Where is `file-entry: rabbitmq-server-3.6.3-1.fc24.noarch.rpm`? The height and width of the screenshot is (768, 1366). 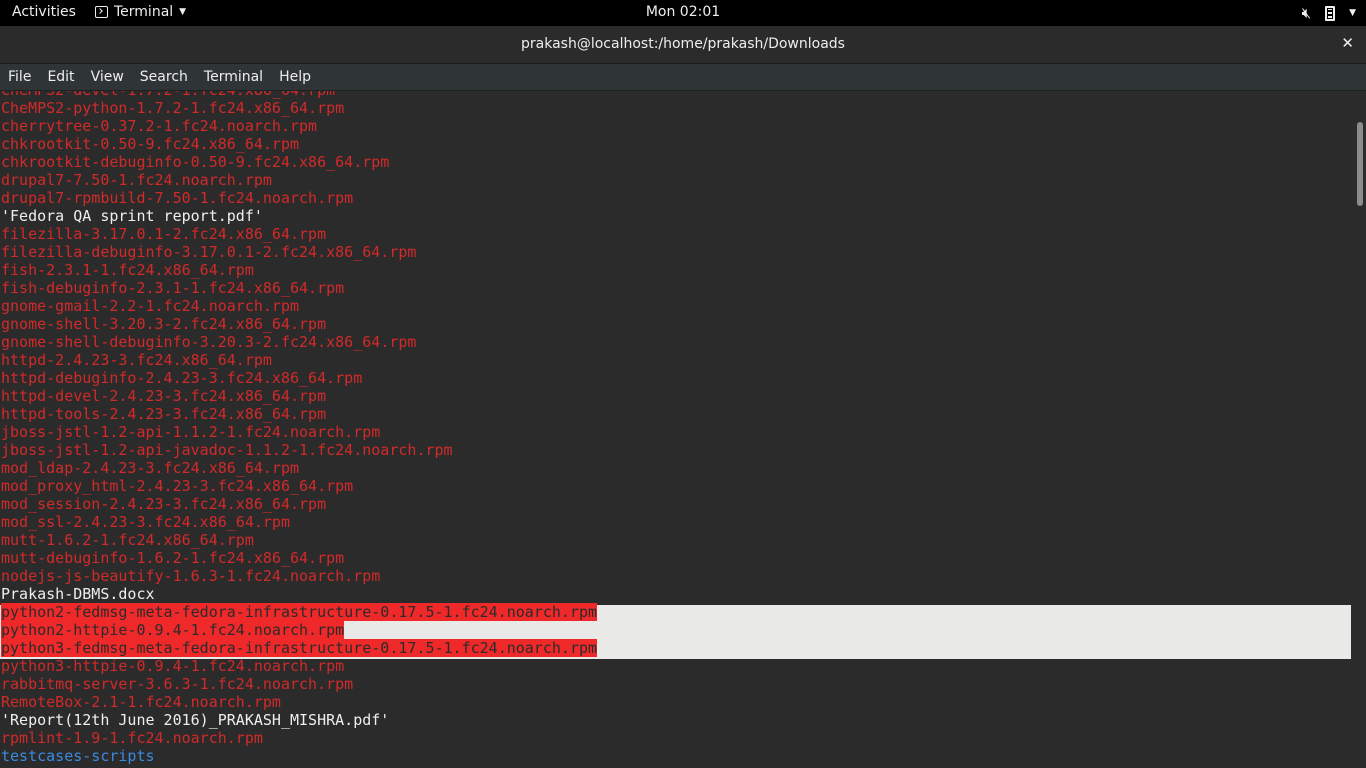 file-entry: rabbitmq-server-3.6.3-1.fc24.noarch.rpm is located at coordinates (299, 684).